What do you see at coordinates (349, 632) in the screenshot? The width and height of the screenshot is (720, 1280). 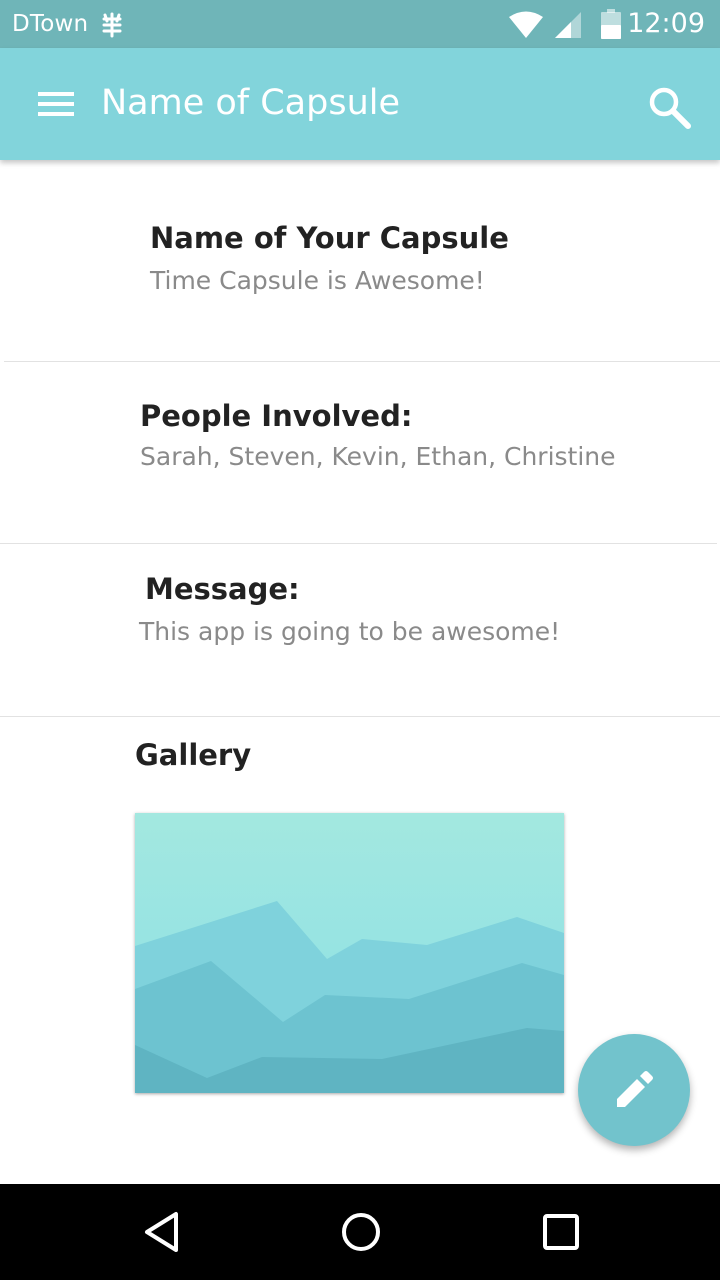 I see `message-value: This app is going to be awesome!` at bounding box center [349, 632].